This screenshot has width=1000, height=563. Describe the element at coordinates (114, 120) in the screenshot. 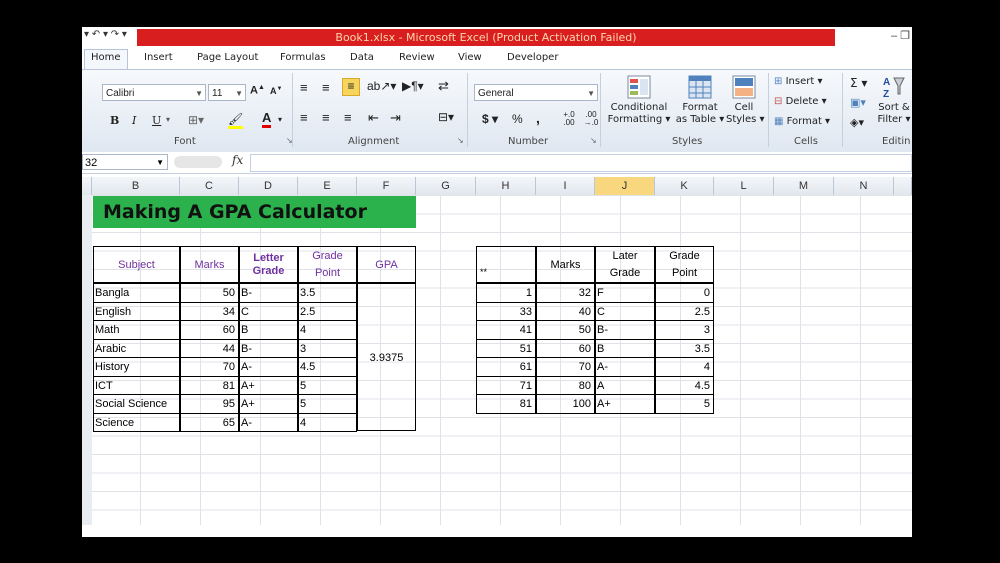

I see `bold-button: B` at that location.